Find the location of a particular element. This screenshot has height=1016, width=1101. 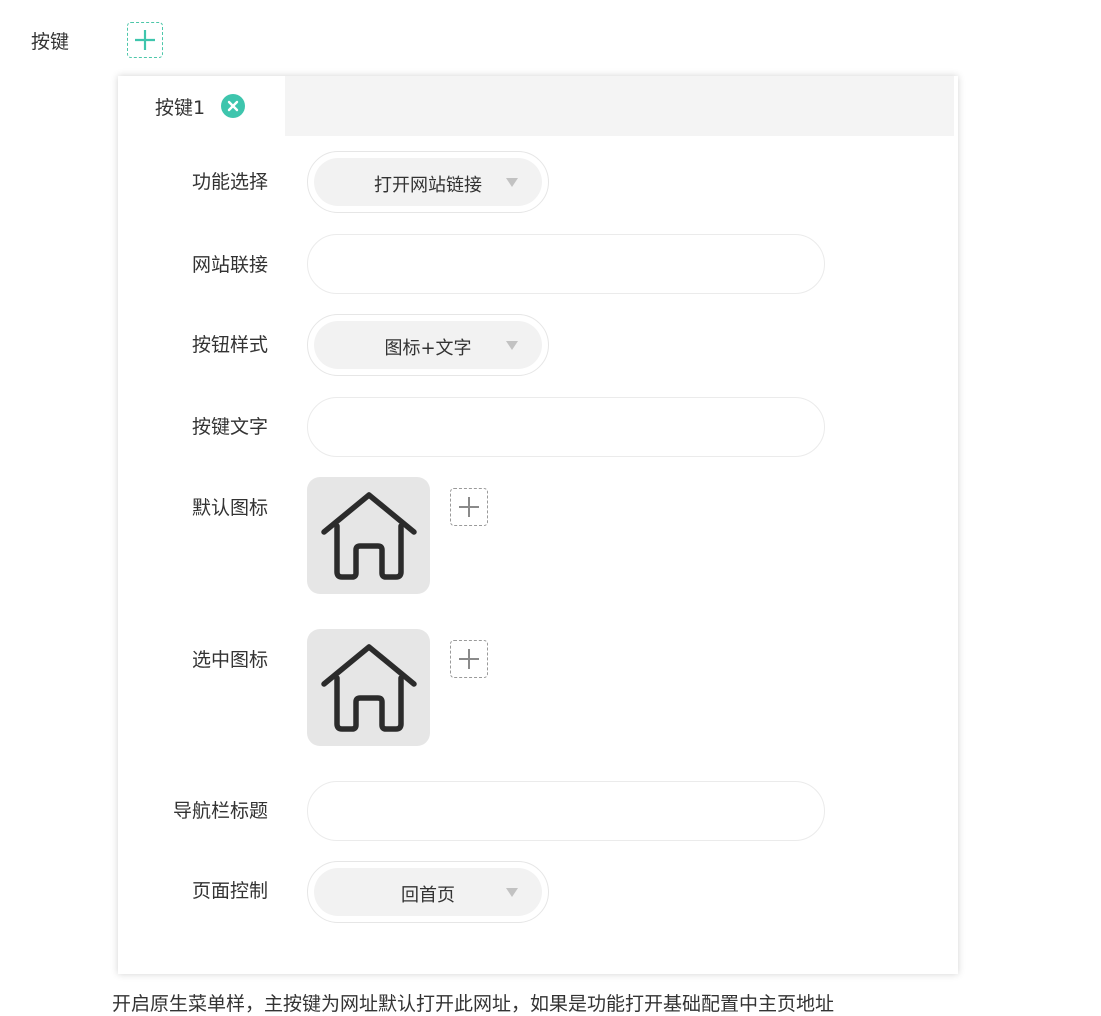

selected-icon-label: 选中图标 is located at coordinates (229, 660).